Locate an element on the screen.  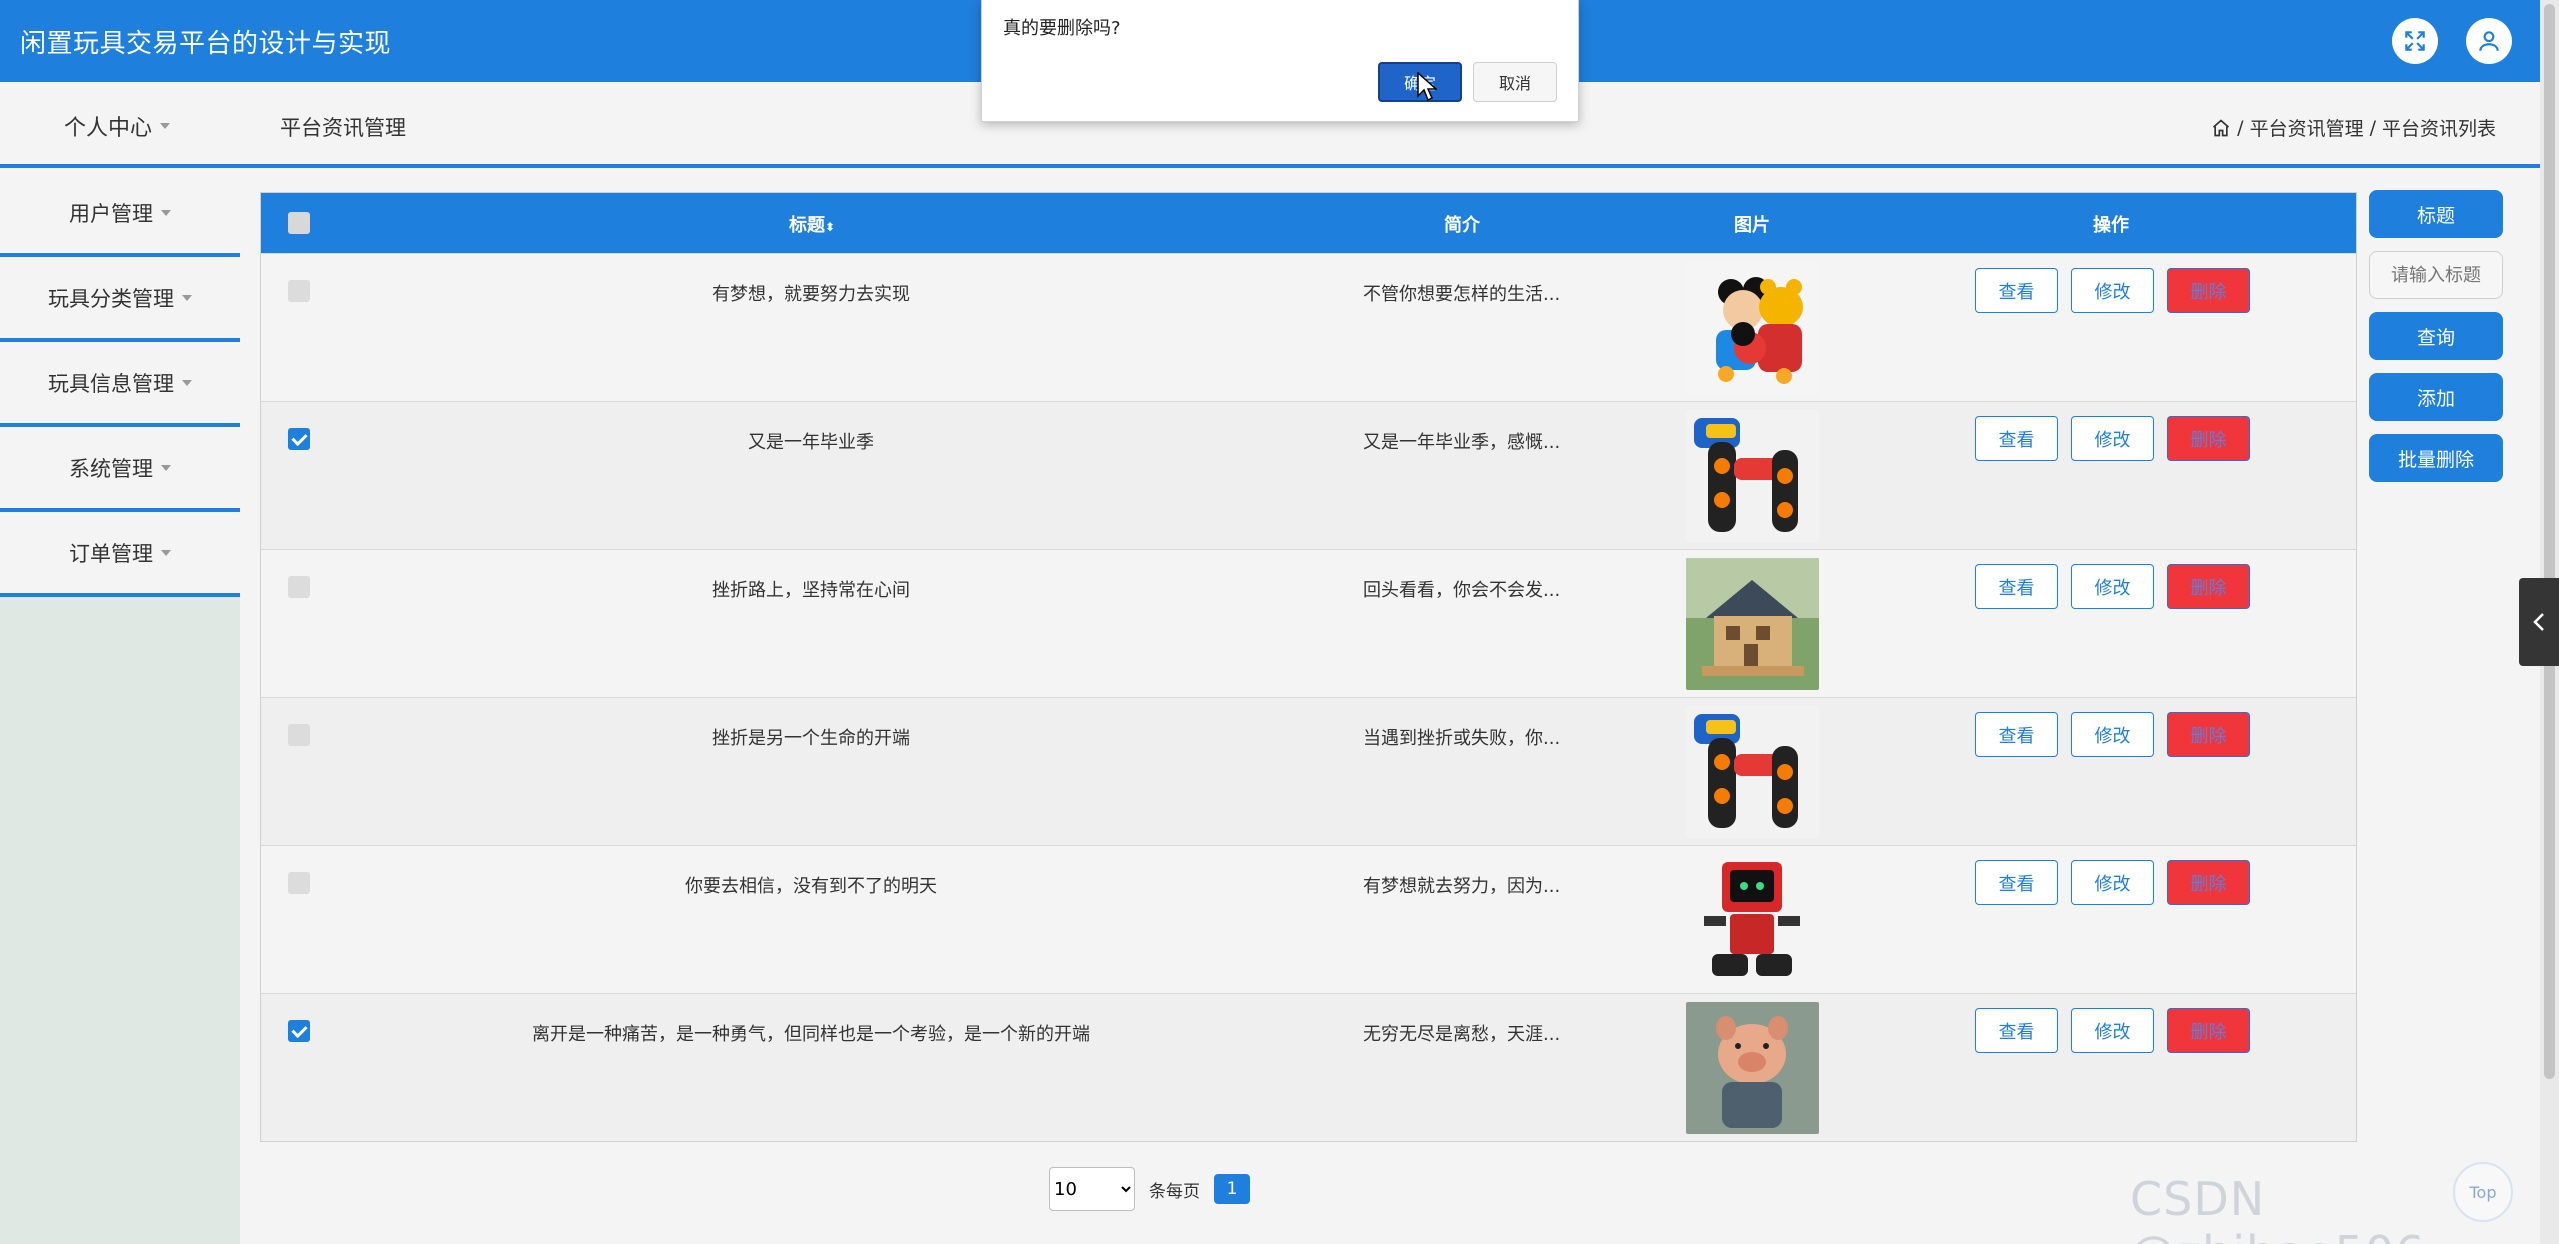
row-image-wooden-house is located at coordinates (1752, 624).